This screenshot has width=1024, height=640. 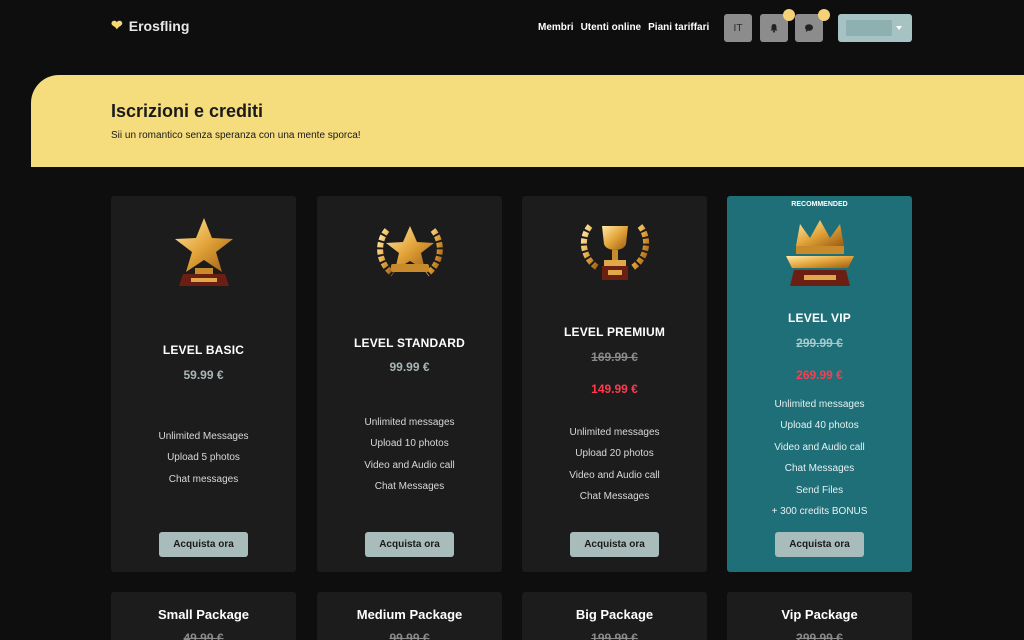 What do you see at coordinates (409, 367) in the screenshot?
I see `plan-price: 99.99 €` at bounding box center [409, 367].